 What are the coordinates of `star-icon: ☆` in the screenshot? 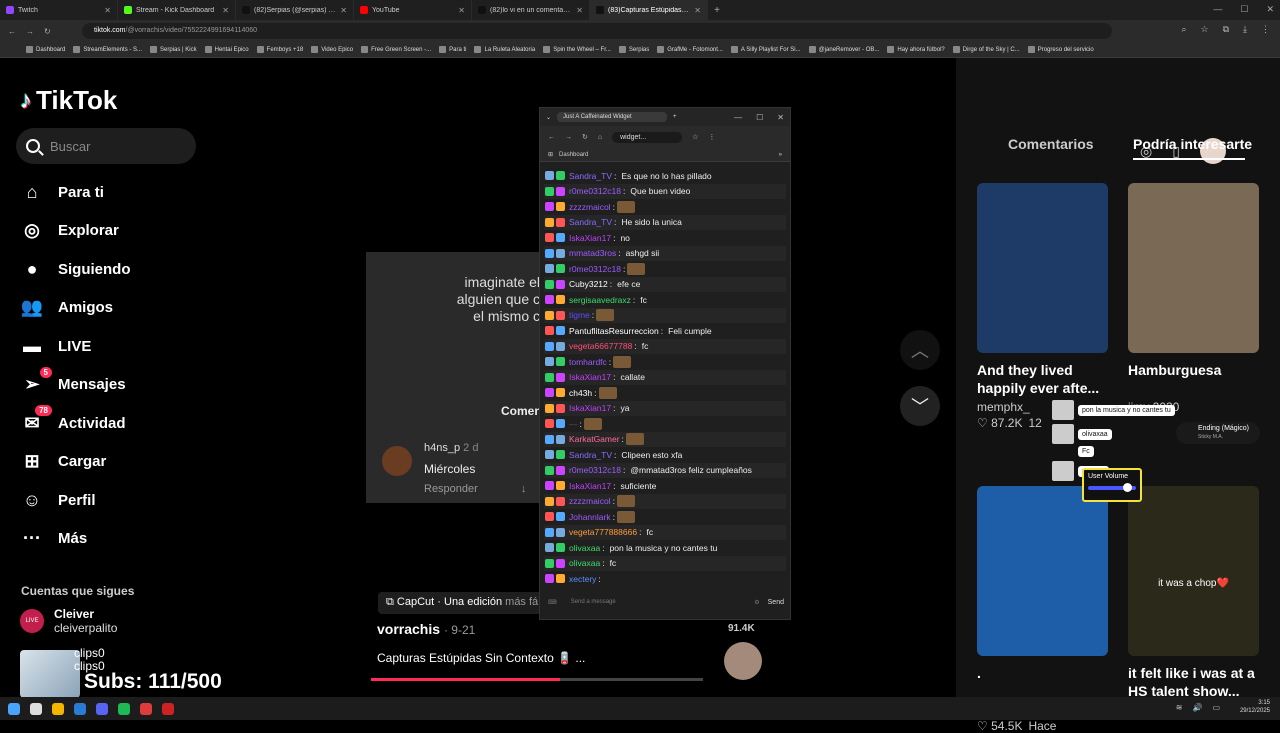 It's located at (695, 137).